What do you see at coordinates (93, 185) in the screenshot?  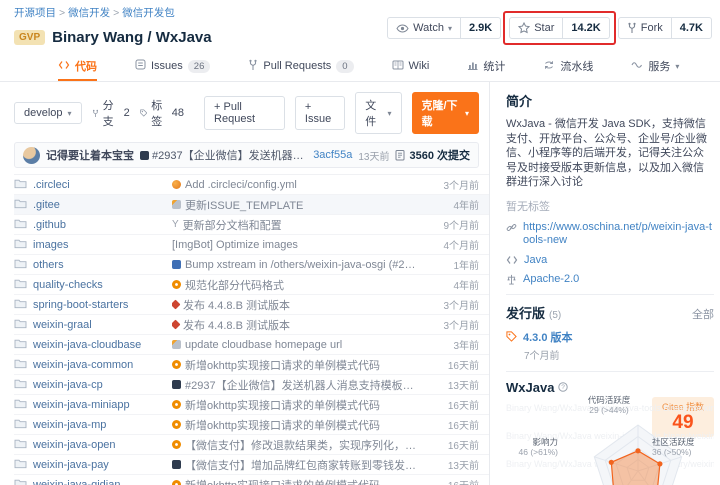 I see `file-name-link: .circleci` at bounding box center [93, 185].